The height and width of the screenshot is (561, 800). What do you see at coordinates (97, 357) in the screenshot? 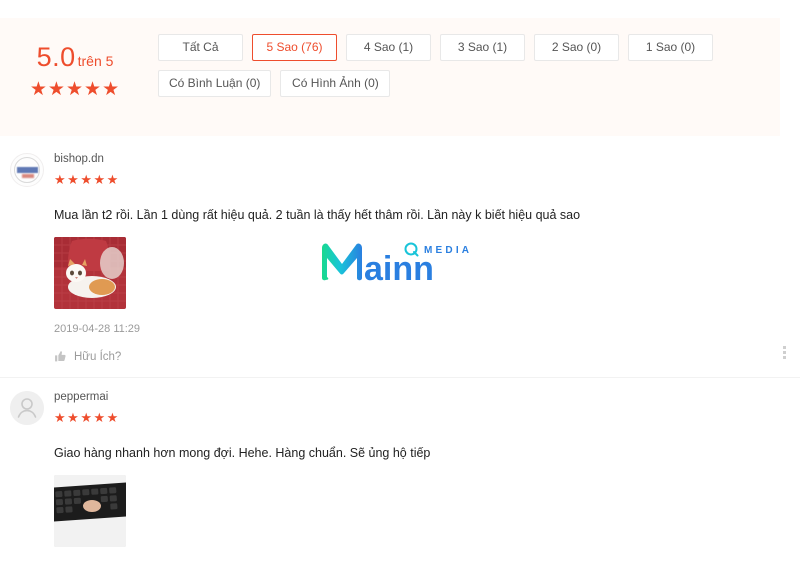
I see `helpful-label: Hữu Ích?` at bounding box center [97, 357].